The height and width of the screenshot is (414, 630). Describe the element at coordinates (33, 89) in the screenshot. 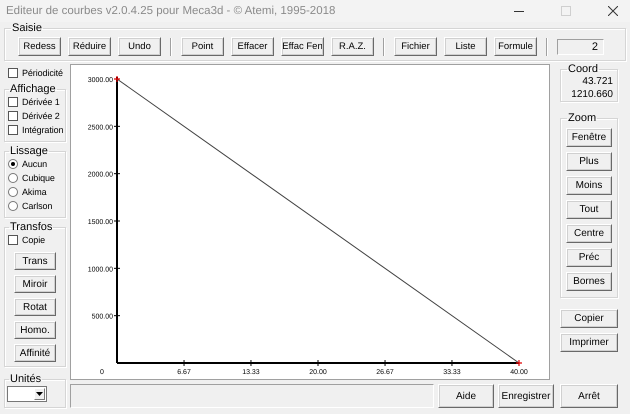

I see `group-label: Affichage` at that location.